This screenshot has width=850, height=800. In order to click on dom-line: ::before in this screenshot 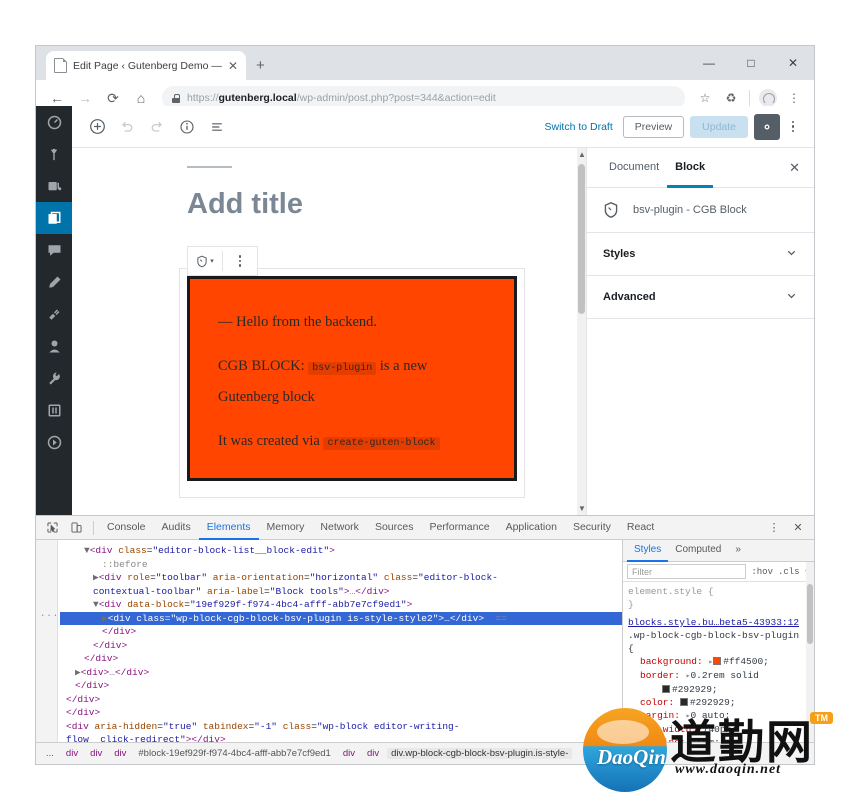, I will do `click(341, 565)`.